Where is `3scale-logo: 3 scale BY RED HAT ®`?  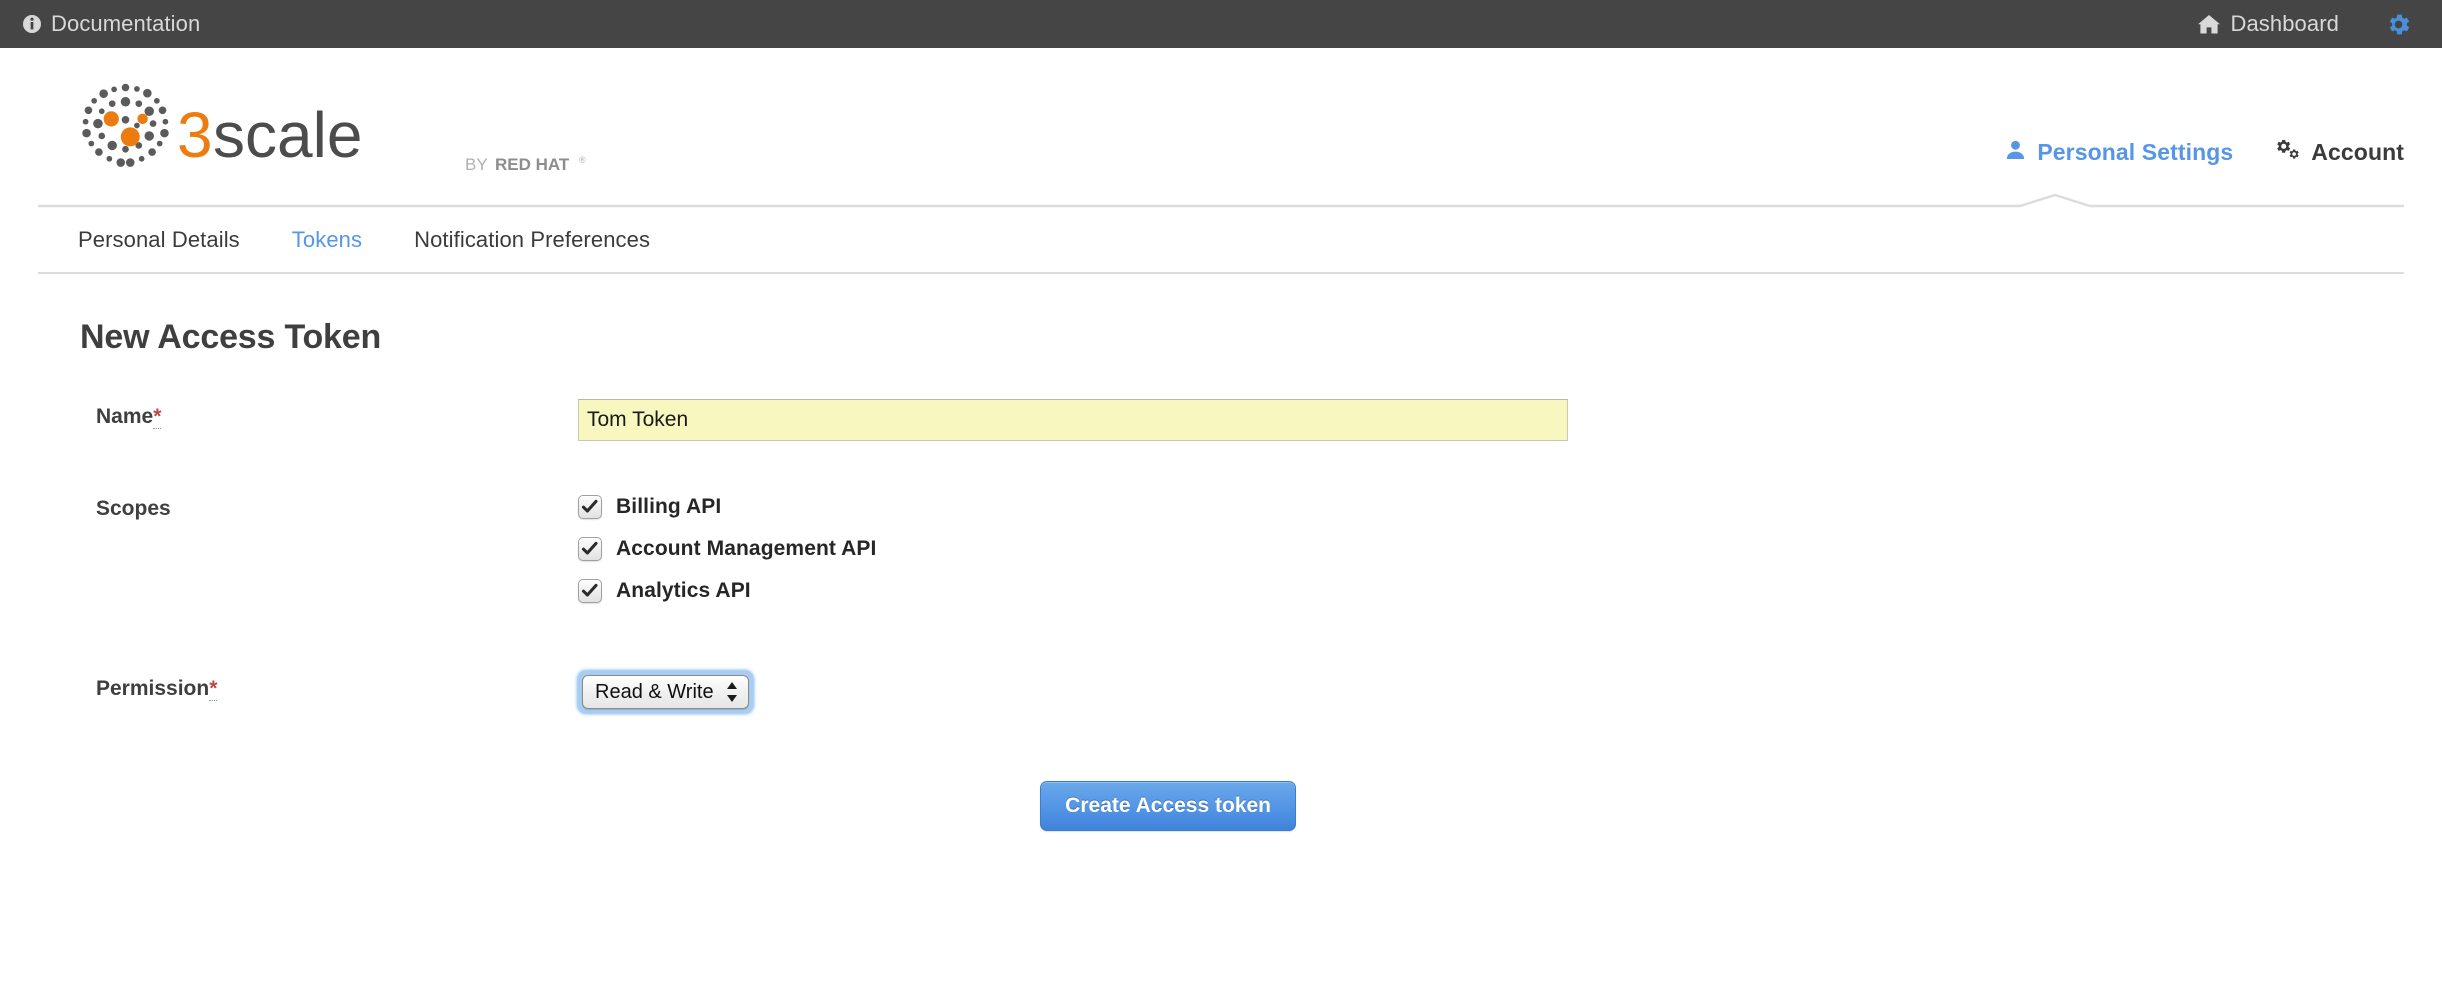 3scale-logo: 3 scale BY RED HAT ® is located at coordinates (338, 128).